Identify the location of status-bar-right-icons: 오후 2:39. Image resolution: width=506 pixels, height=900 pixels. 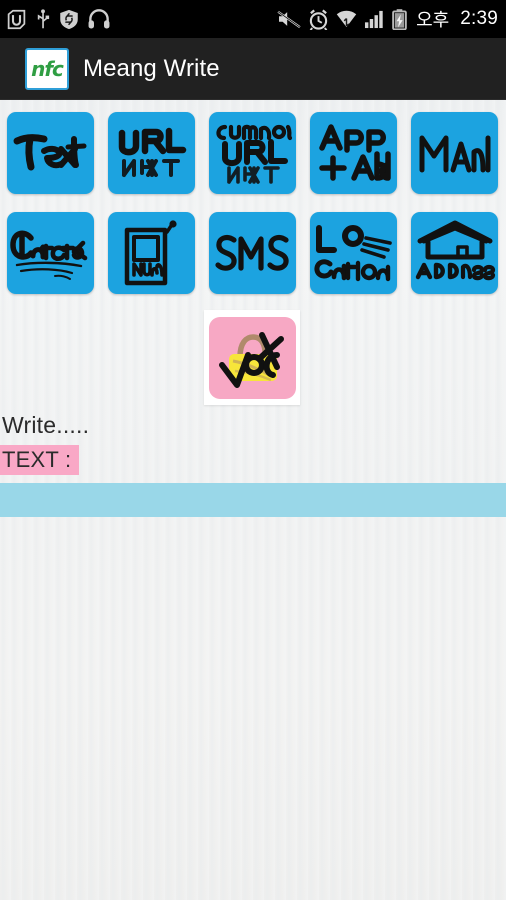
(387, 19).